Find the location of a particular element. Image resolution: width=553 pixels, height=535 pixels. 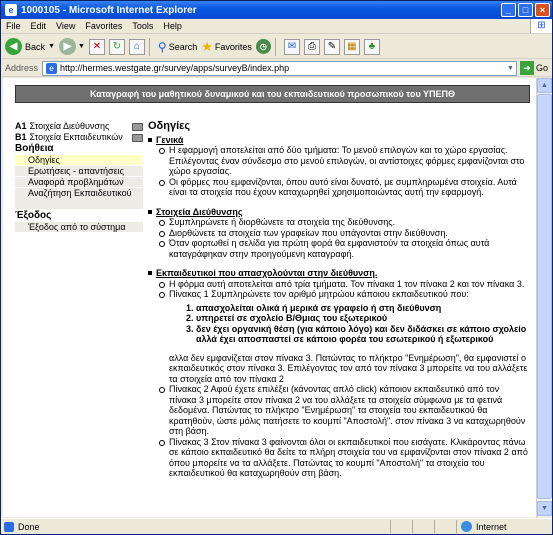

window-title: 1000105 - Microsoft Internet Explorer is located at coordinates (109, 10).